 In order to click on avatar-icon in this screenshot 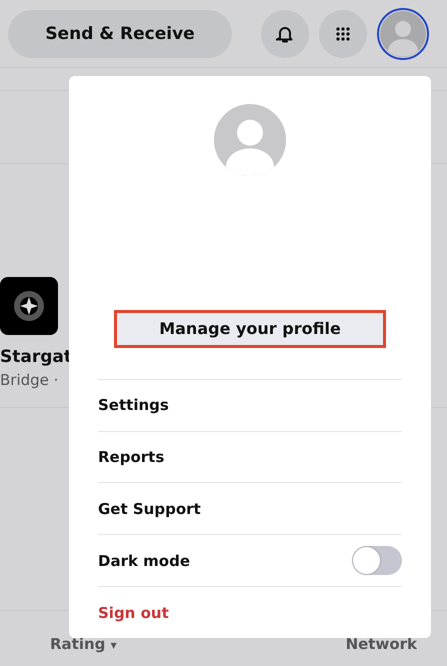, I will do `click(250, 140)`.